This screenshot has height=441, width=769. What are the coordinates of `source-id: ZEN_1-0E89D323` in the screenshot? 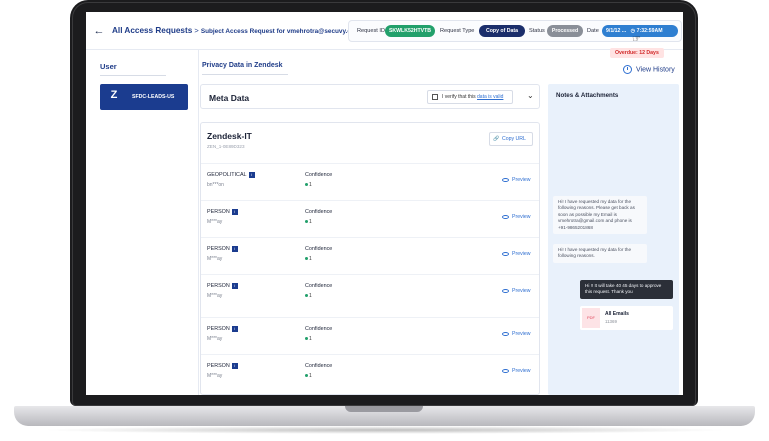 It's located at (226, 146).